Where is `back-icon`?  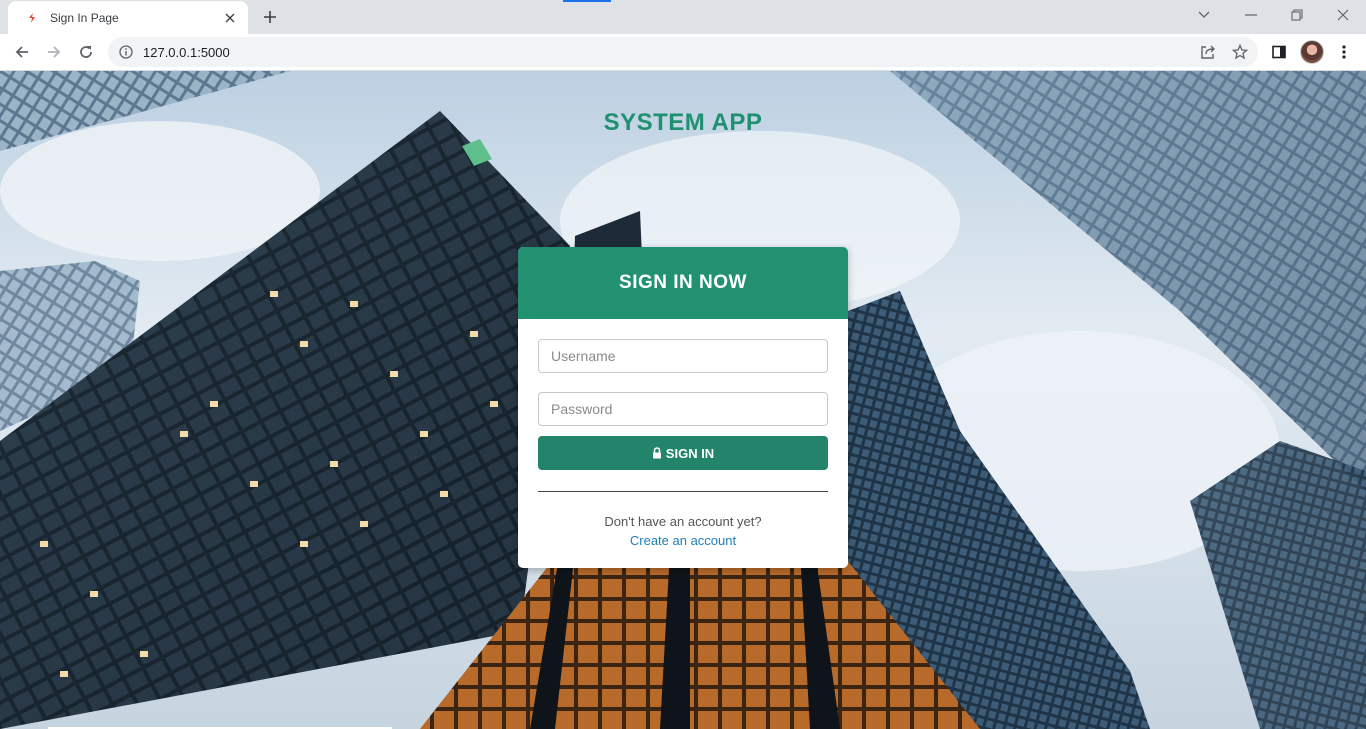
back-icon is located at coordinates (22, 52).